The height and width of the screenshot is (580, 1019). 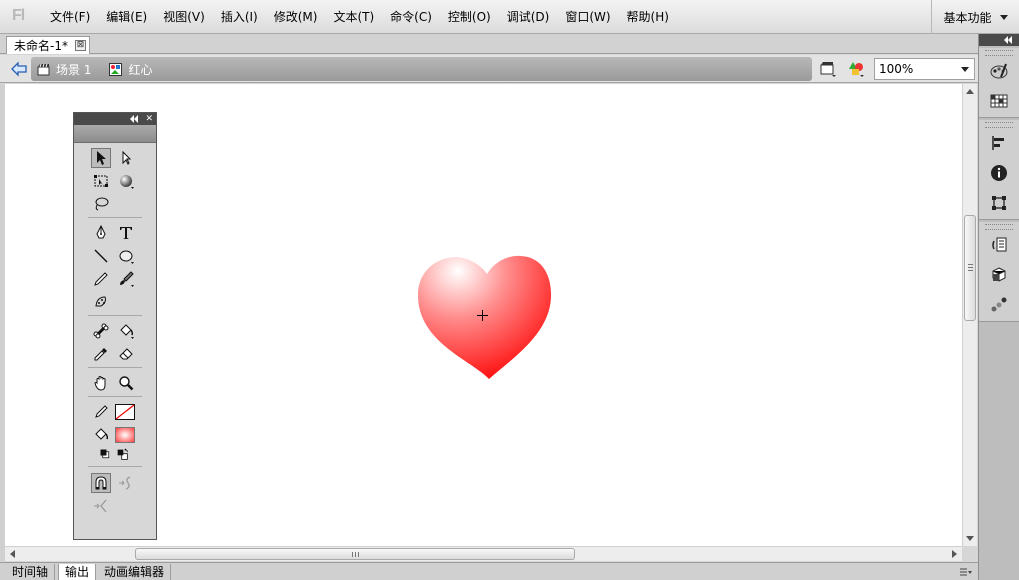 What do you see at coordinates (489, 44) in the screenshot?
I see `document-tab-bar: 未命名-1* ⊠` at bounding box center [489, 44].